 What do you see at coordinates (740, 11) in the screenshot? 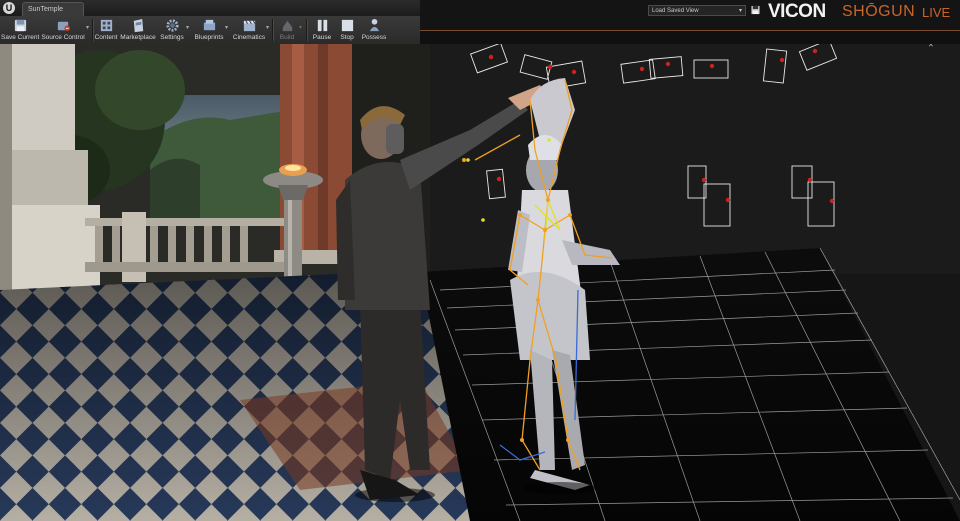
I see `chevron-down-icon: ▾` at bounding box center [740, 11].